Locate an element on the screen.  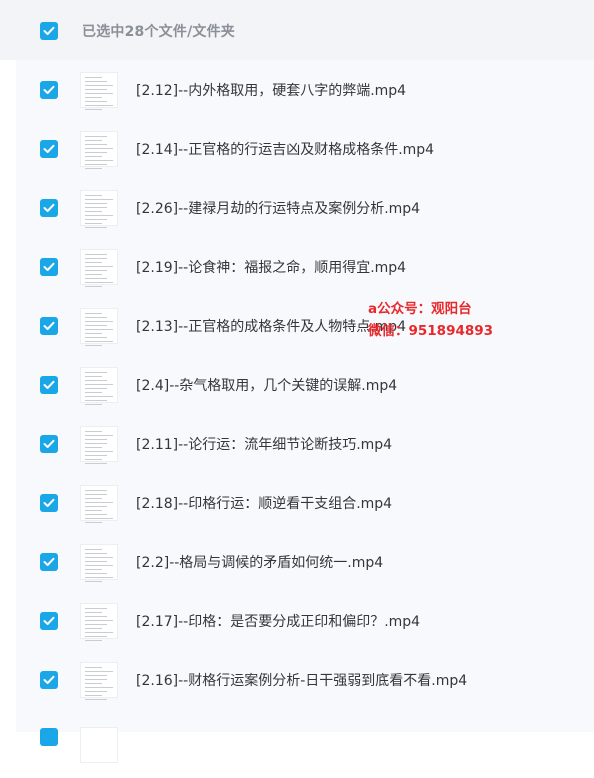
file-row: [2.18]--印格行运：顺逆看干支组合.mp4 is located at coordinates (305, 502).